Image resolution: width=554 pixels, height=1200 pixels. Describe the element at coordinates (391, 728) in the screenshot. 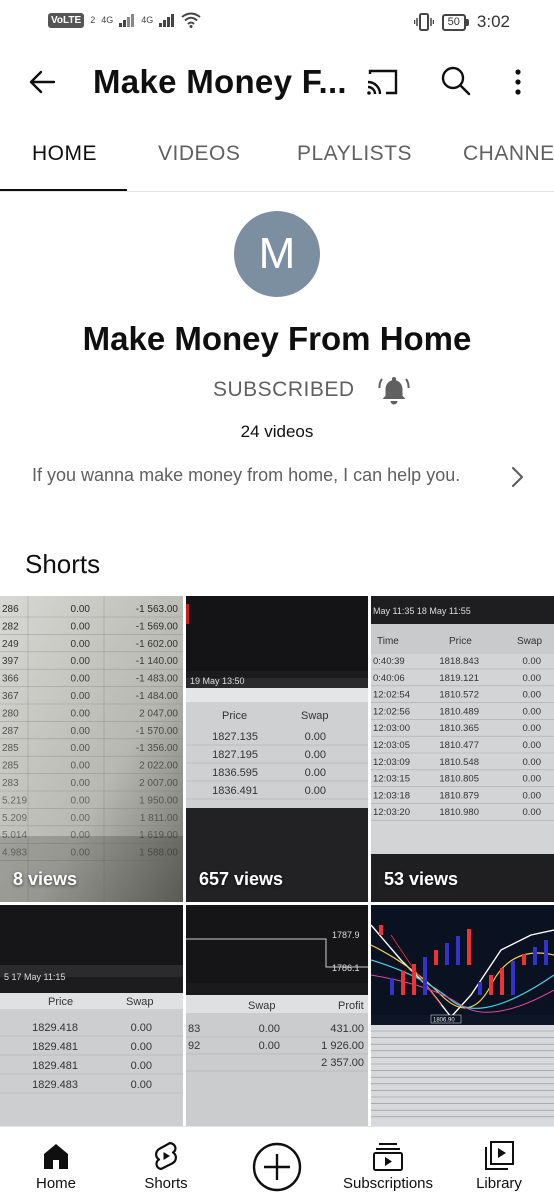

I see `table-cell: 12:03:00` at that location.